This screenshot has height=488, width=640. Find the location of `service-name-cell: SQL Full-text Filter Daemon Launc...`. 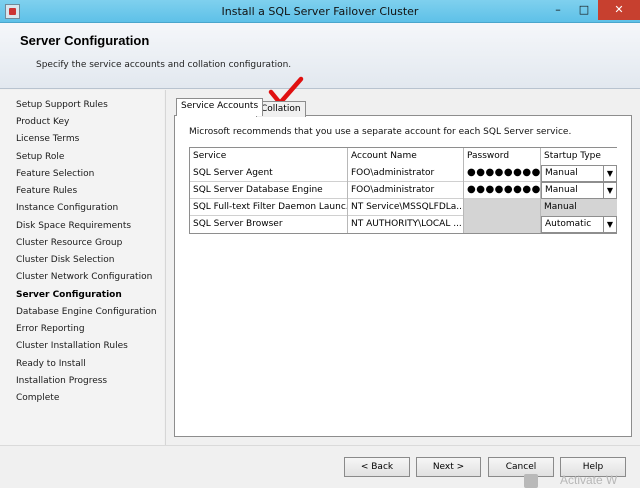

service-name-cell: SQL Full-text Filter Daemon Launc... is located at coordinates (269, 207).